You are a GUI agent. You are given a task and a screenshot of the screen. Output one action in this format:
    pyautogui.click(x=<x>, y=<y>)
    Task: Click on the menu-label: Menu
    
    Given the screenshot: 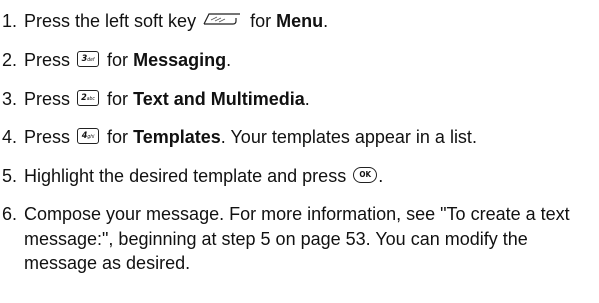 What is the action you would take?
    pyautogui.click(x=300, y=21)
    